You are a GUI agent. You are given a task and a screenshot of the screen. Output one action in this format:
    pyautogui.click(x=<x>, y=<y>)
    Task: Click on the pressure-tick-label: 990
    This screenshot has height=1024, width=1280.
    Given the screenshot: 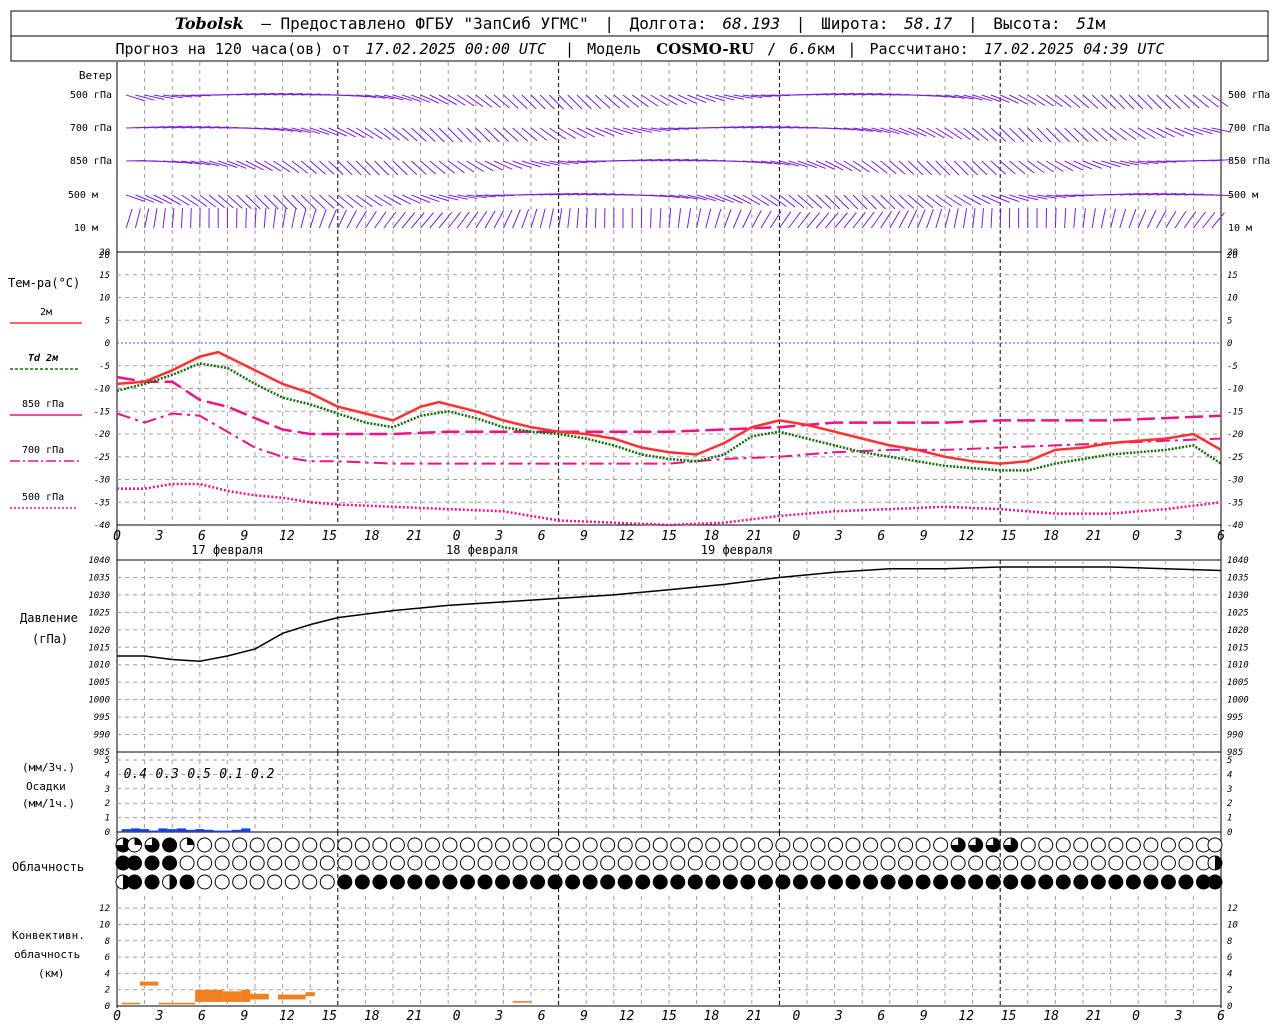 What is the action you would take?
    pyautogui.click(x=102, y=736)
    